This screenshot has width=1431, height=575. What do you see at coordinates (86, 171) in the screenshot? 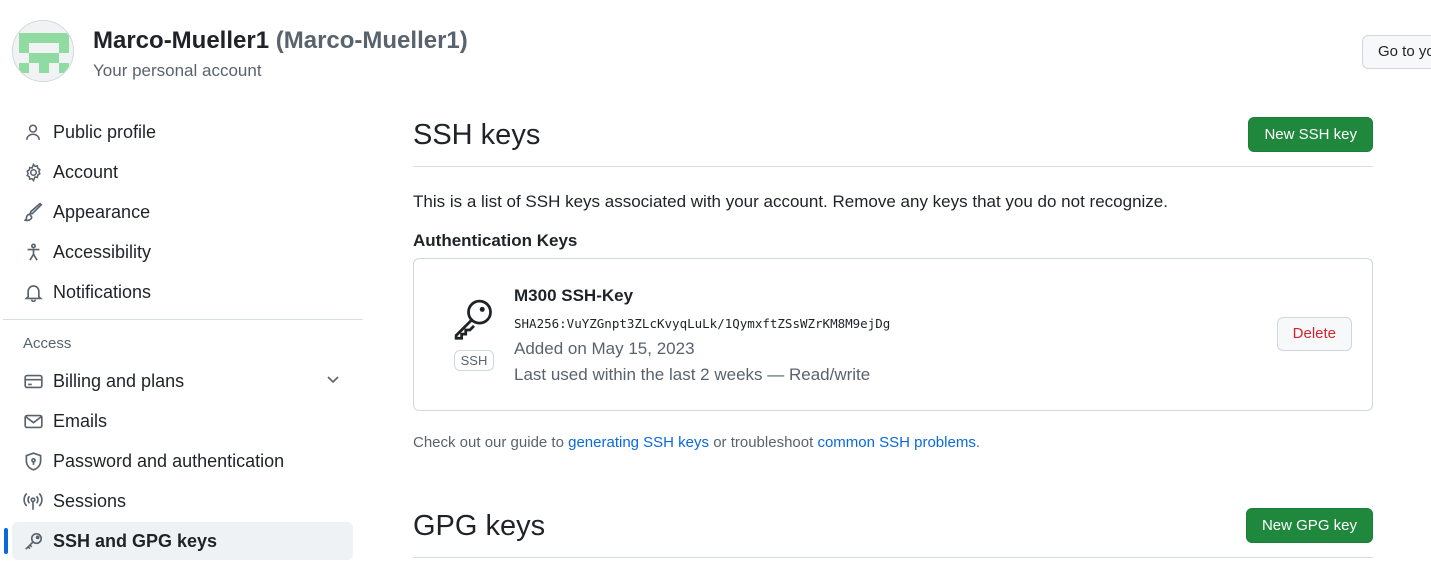
I see `sidebar-item-label: Account` at bounding box center [86, 171].